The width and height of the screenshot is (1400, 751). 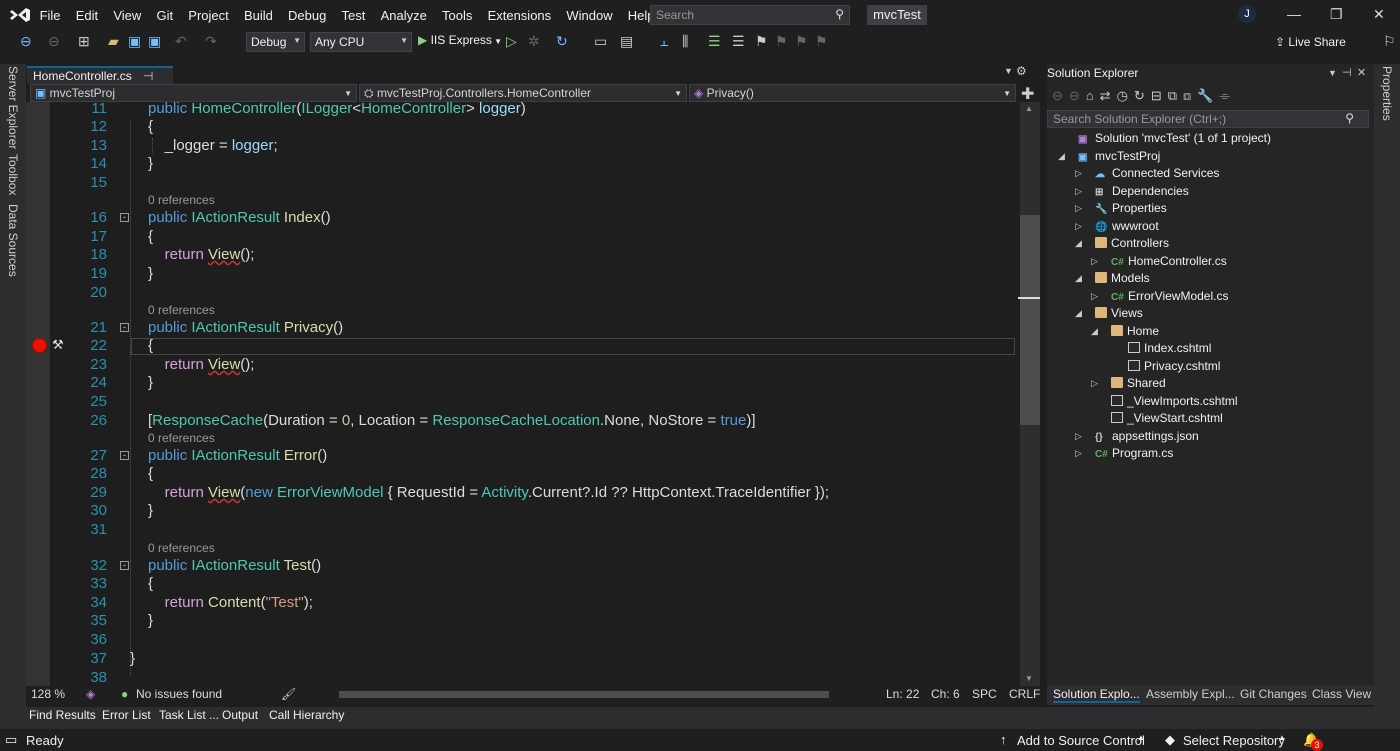 I want to click on tree-item: Controllers, so click(x=1132, y=243).